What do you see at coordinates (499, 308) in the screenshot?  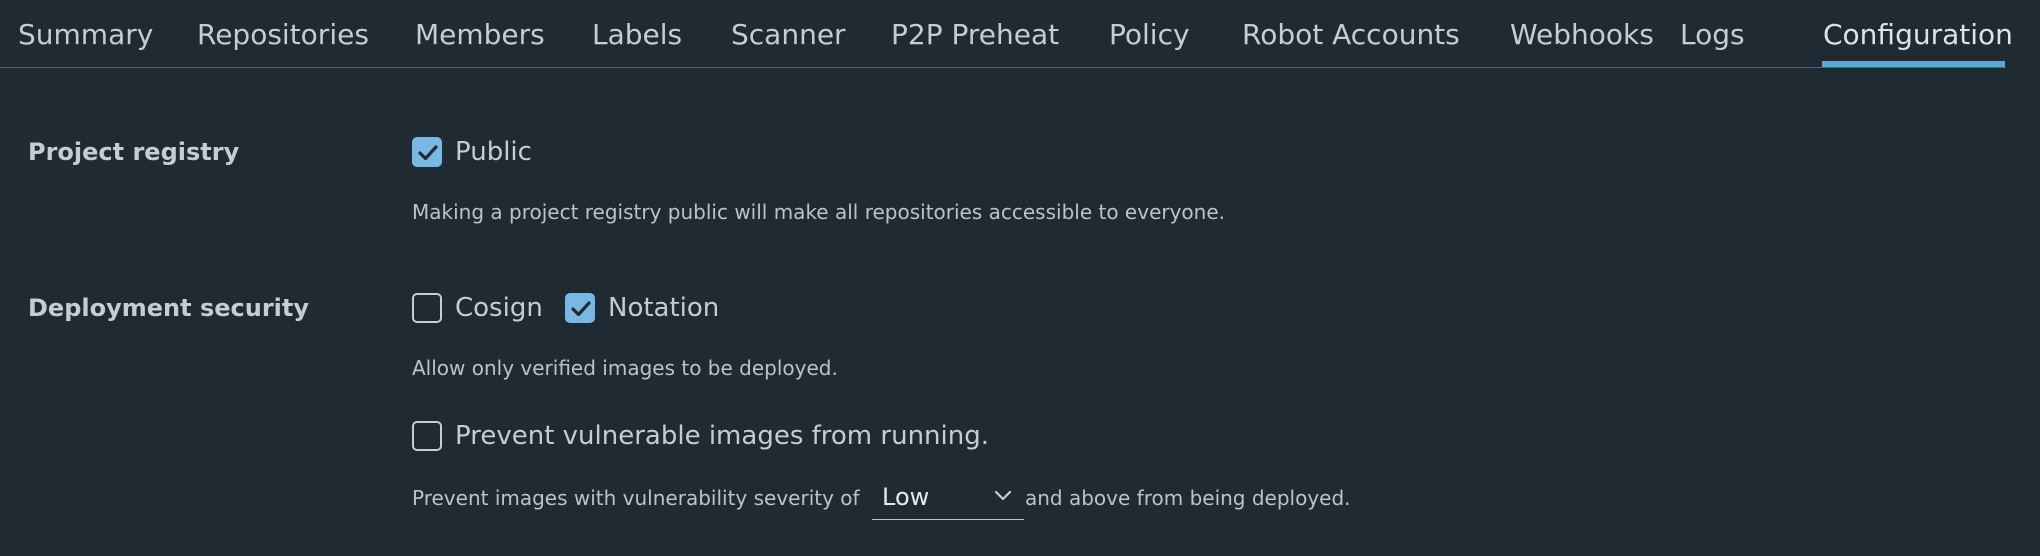 I see `cosign-checkbox-label: Cosign` at bounding box center [499, 308].